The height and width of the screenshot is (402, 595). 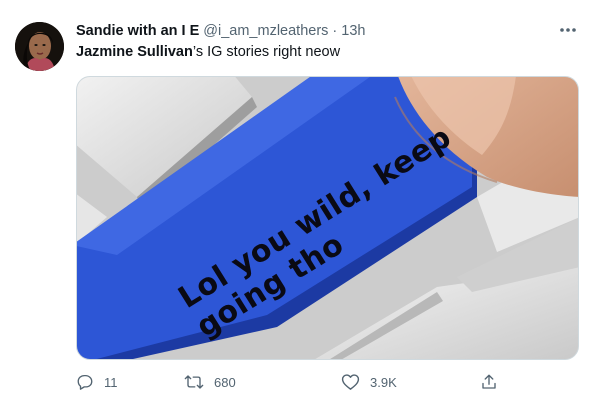 I want to click on like-button: 3.9K, so click(x=369, y=382).